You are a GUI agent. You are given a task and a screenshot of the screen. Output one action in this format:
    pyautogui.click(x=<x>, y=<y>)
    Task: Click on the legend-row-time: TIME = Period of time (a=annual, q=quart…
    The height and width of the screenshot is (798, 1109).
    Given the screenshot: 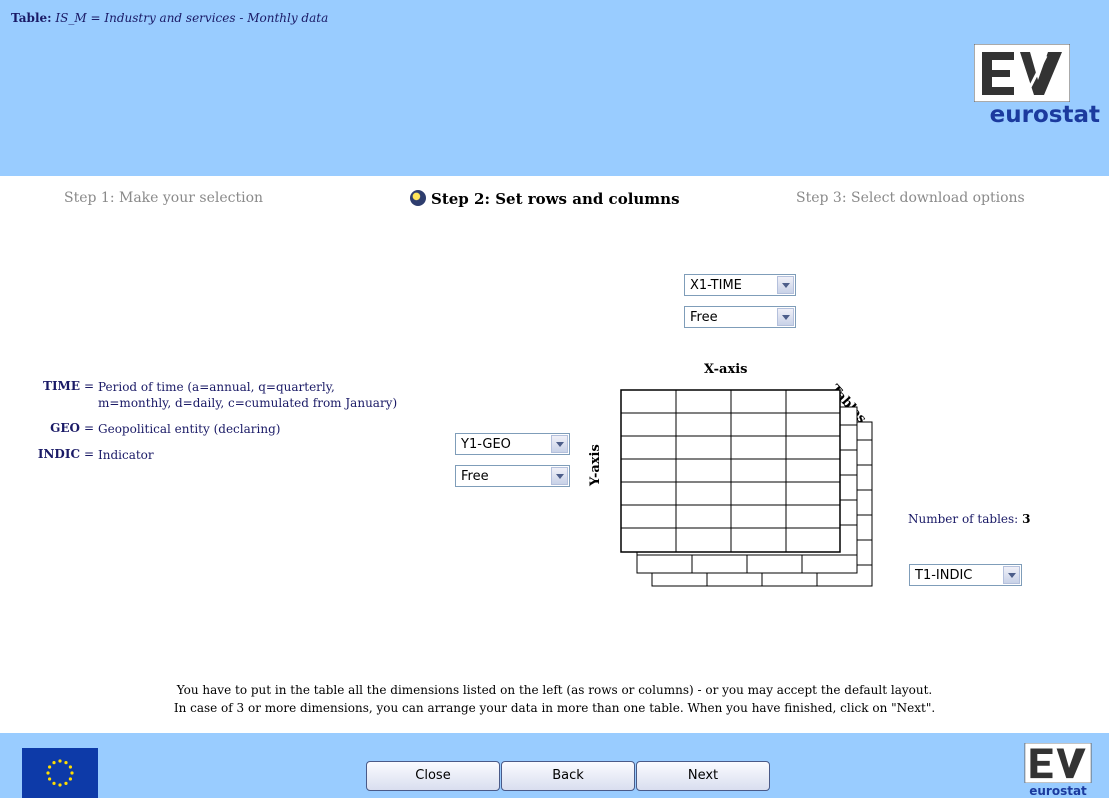 What is the action you would take?
    pyautogui.click(x=220, y=395)
    